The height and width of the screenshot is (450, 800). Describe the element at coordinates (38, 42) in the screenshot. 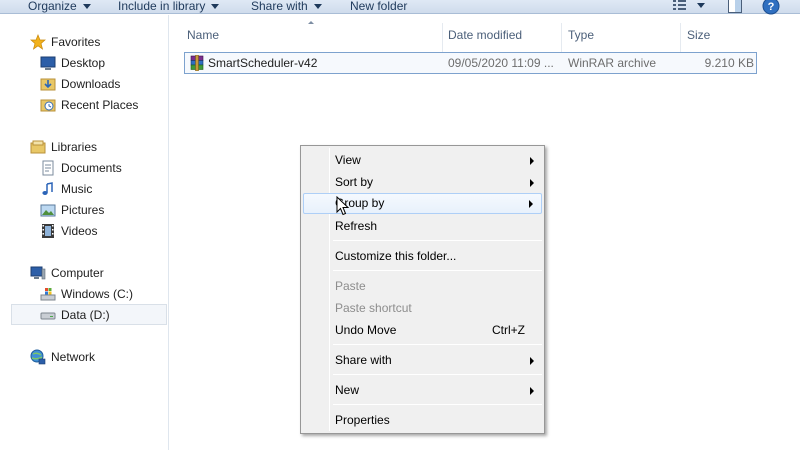

I see `star-icon` at that location.